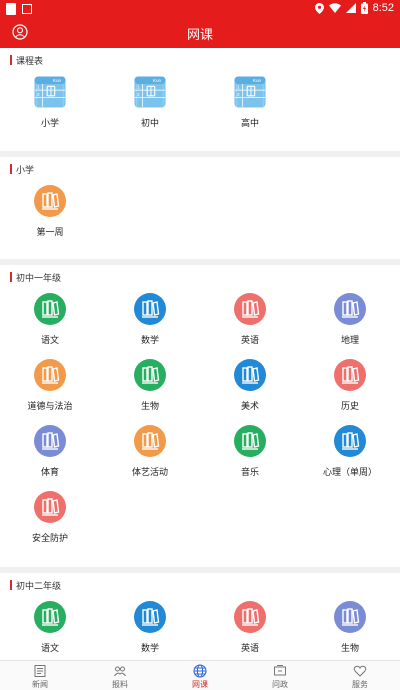  I want to click on tab-news: 新闻, so click(40, 675).